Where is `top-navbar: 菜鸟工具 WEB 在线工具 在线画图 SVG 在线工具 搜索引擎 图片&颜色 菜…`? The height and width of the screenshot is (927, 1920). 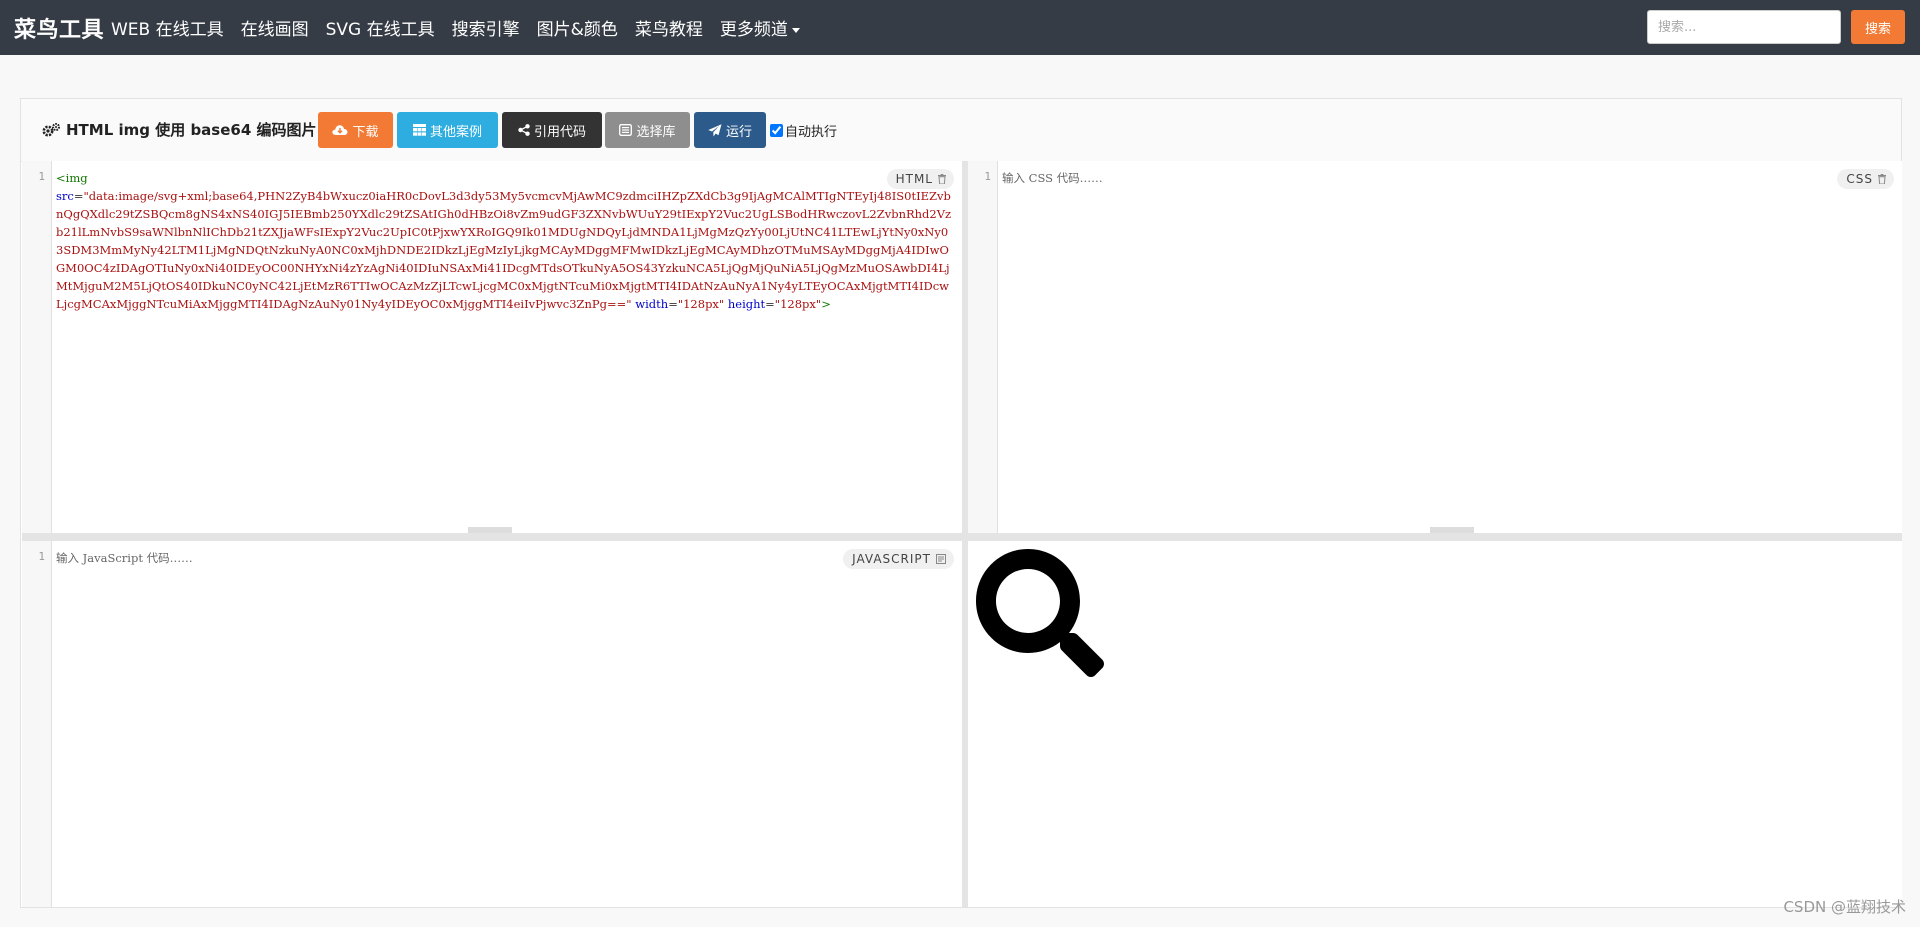
top-navbar: 菜鸟工具 WEB 在线工具 在线画图 SVG 在线工具 搜索引擎 图片&颜色 菜… is located at coordinates (960, 27).